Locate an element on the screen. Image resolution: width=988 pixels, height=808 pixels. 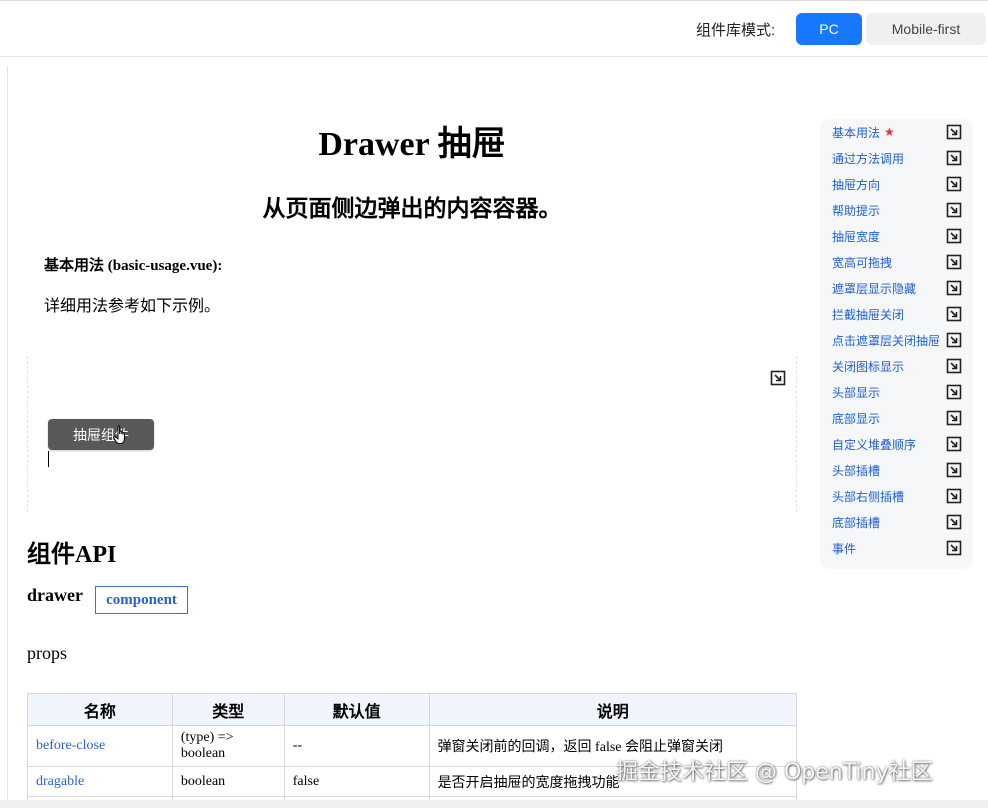
column-header-description: 说明 is located at coordinates (613, 709).